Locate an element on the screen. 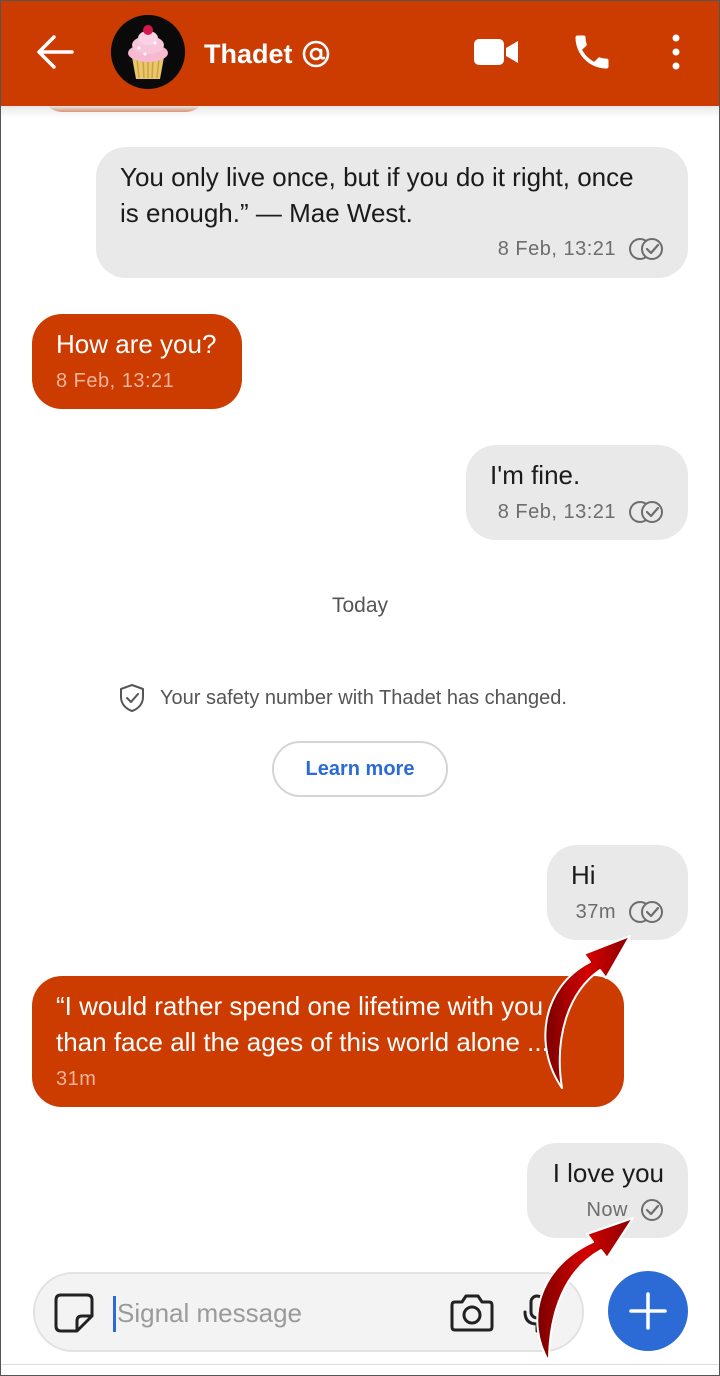 This screenshot has height=1376, width=720. microphone-icon is located at coordinates (537, 1313).